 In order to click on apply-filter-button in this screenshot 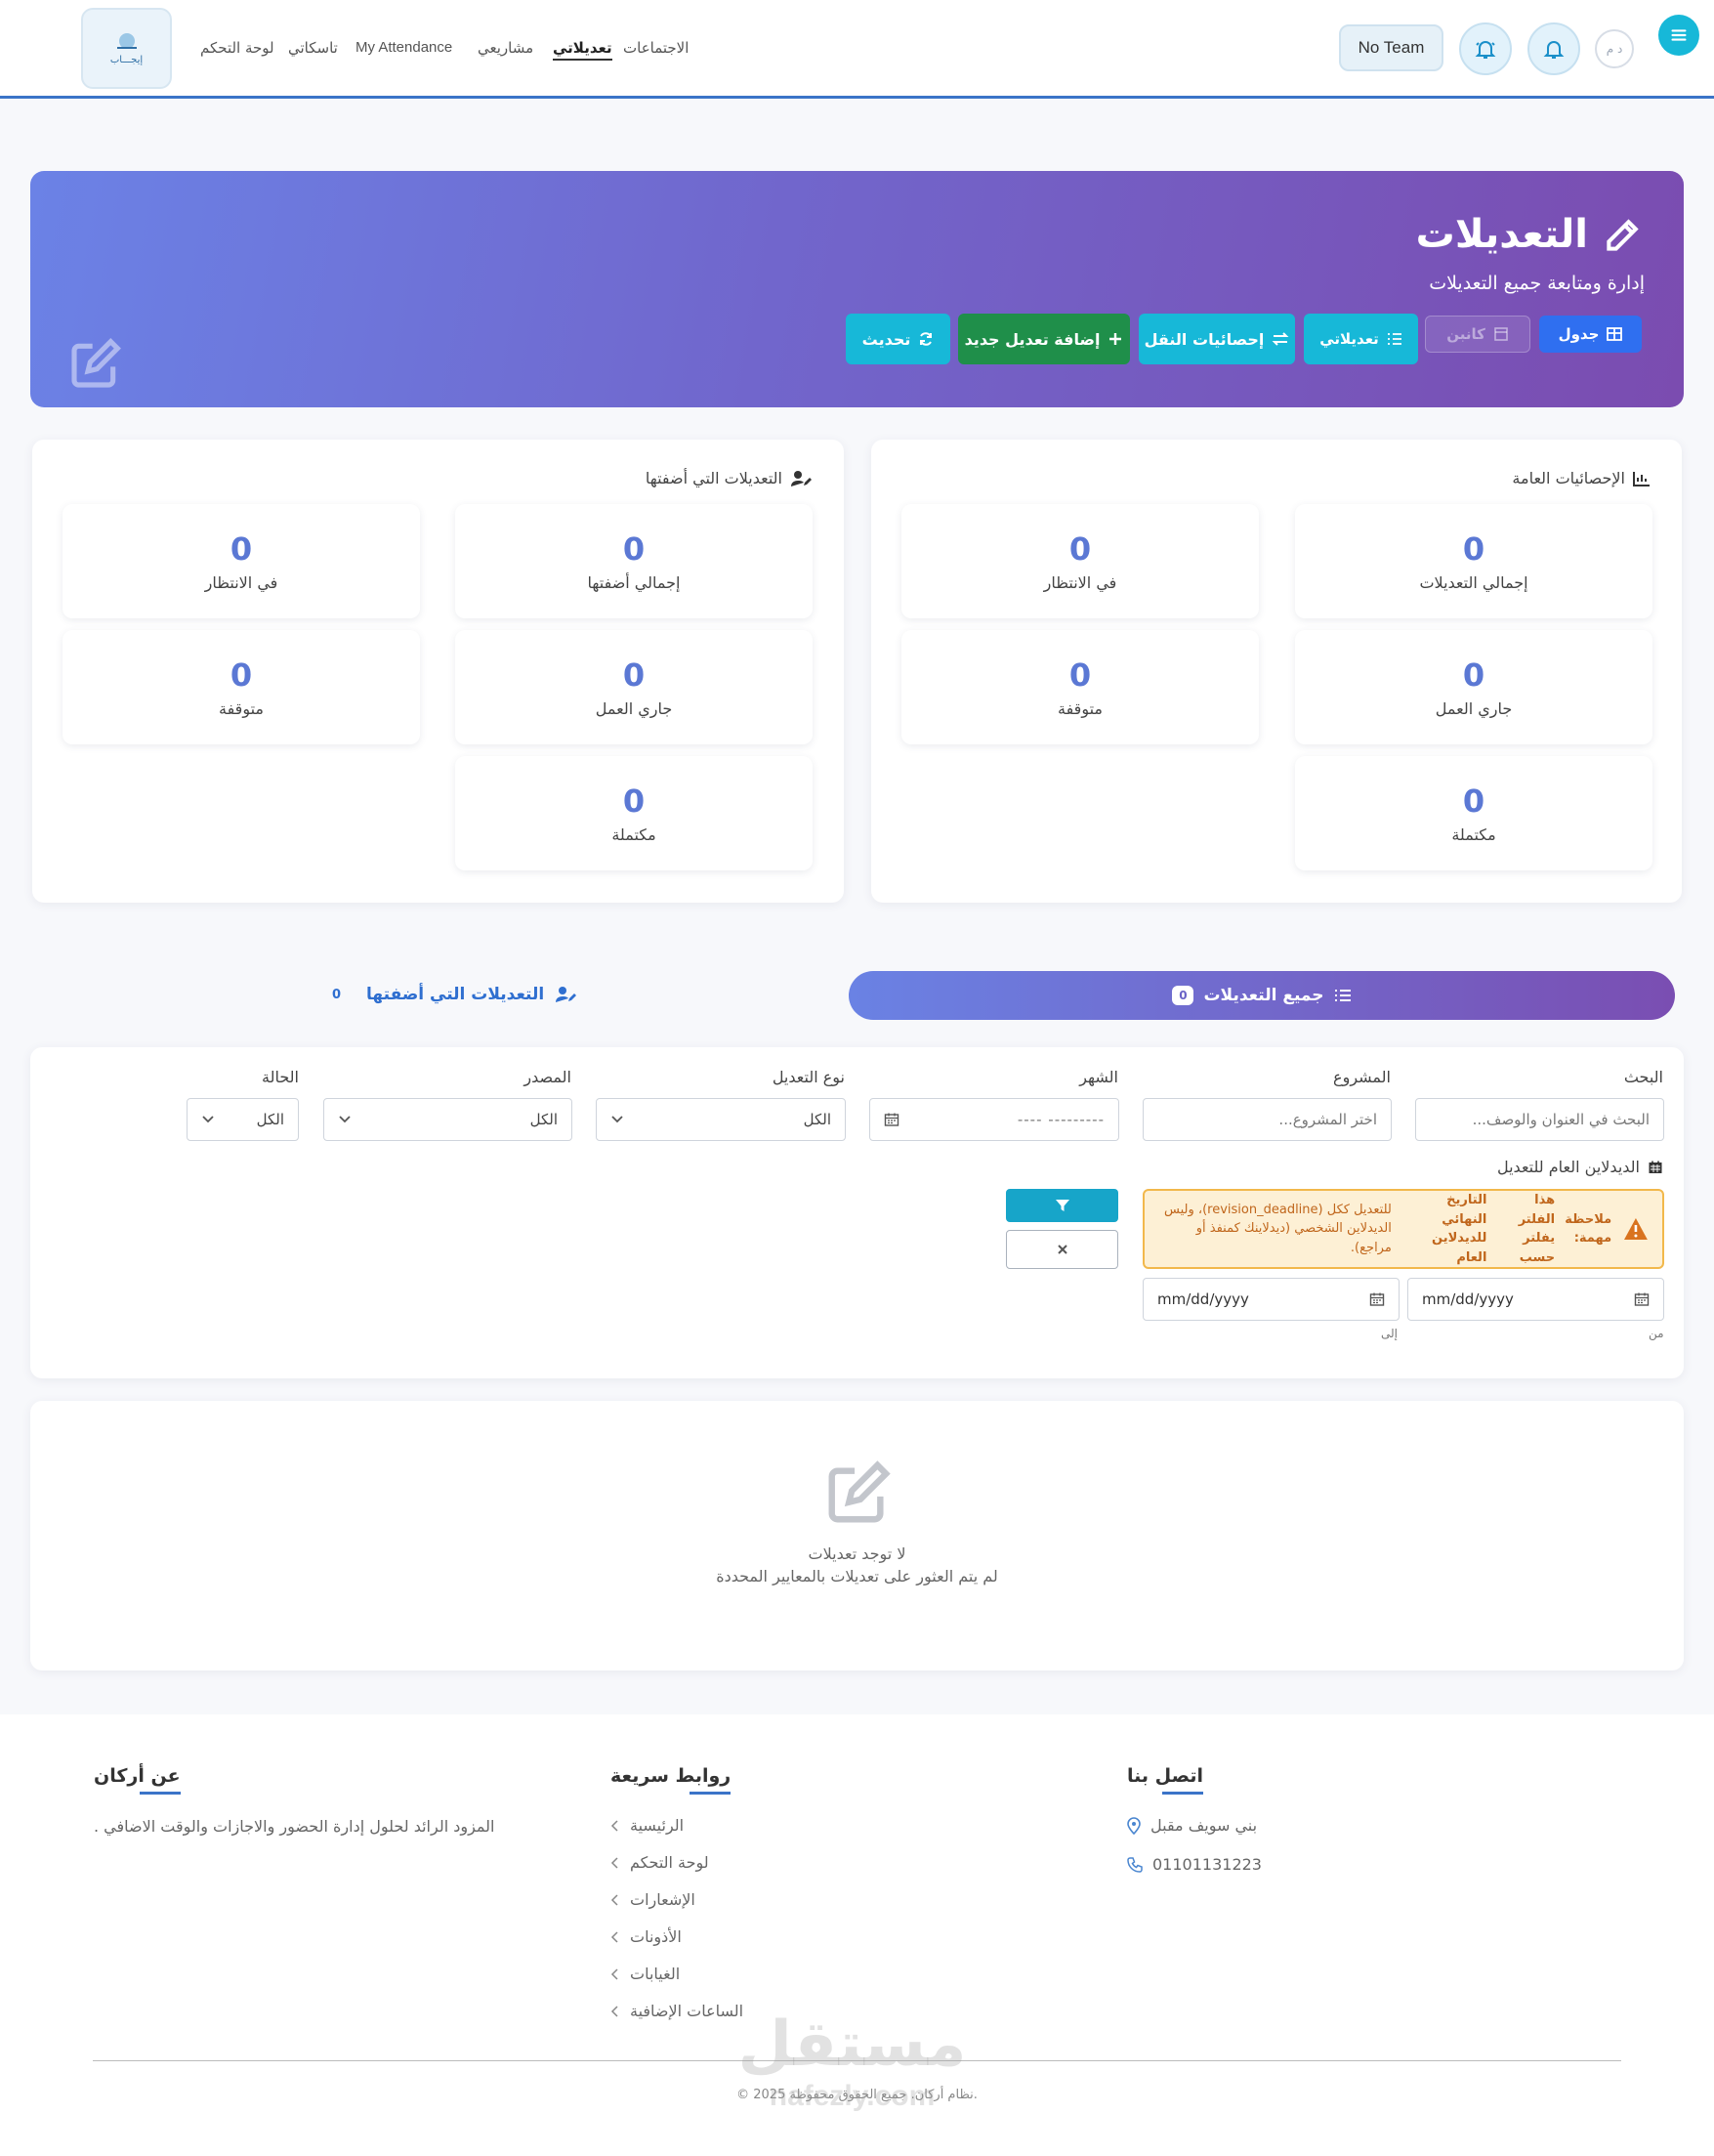, I will do `click(1062, 1205)`.